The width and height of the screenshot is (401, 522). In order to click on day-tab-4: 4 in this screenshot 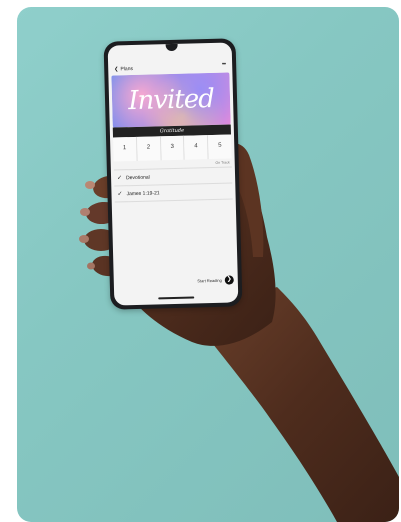, I will do `click(196, 147)`.